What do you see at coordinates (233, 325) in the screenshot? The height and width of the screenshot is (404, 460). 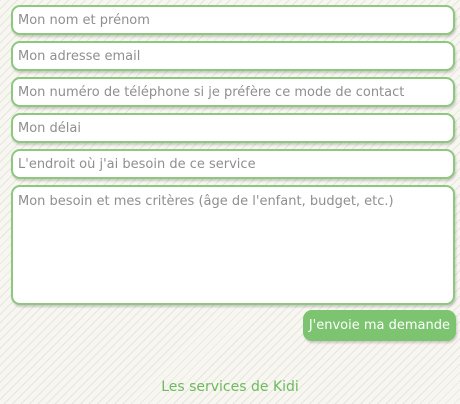 I see `submit-row: J'envoie ma demande` at bounding box center [233, 325].